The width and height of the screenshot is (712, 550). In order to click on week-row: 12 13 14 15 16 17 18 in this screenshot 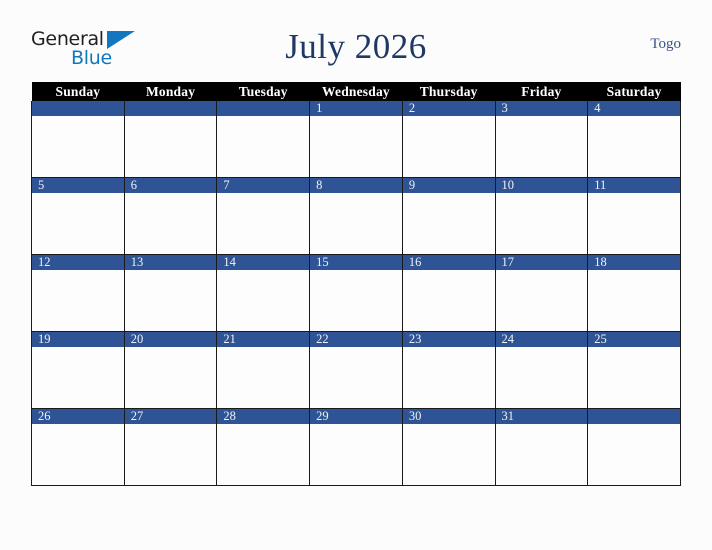, I will do `click(356, 293)`.